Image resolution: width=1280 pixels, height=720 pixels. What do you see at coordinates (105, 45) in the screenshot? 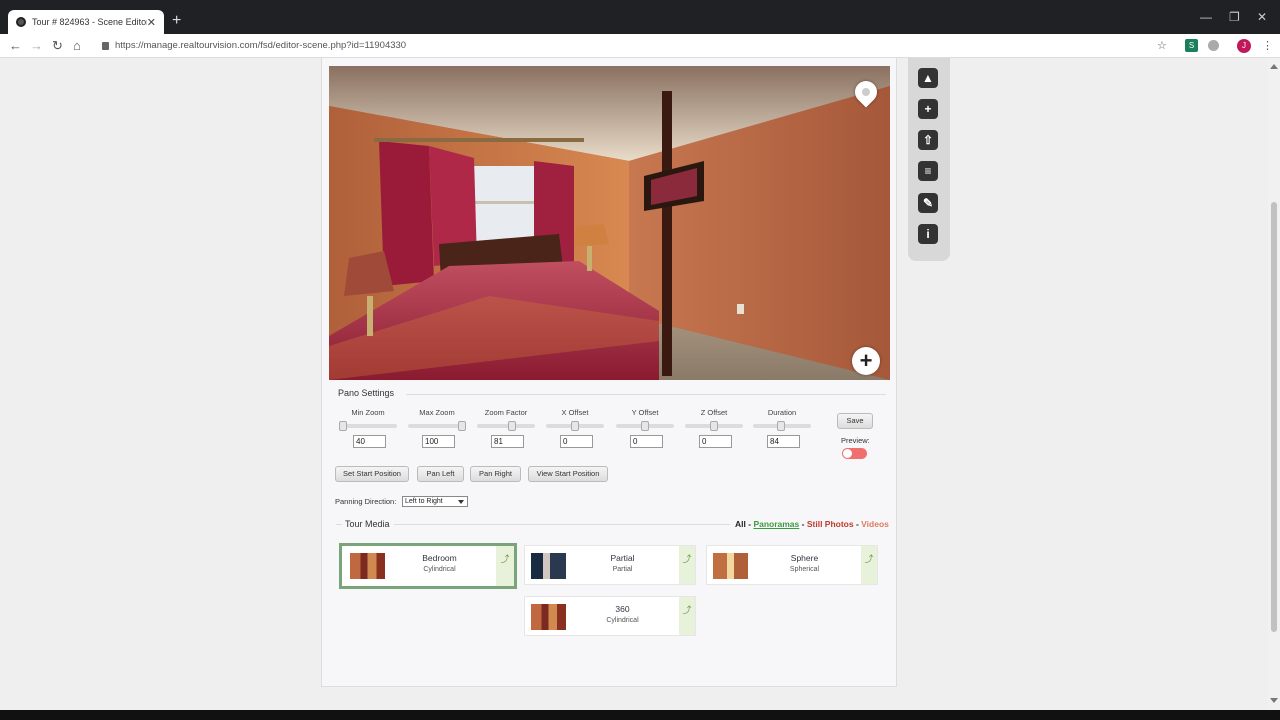
I see `lock-icon` at bounding box center [105, 45].